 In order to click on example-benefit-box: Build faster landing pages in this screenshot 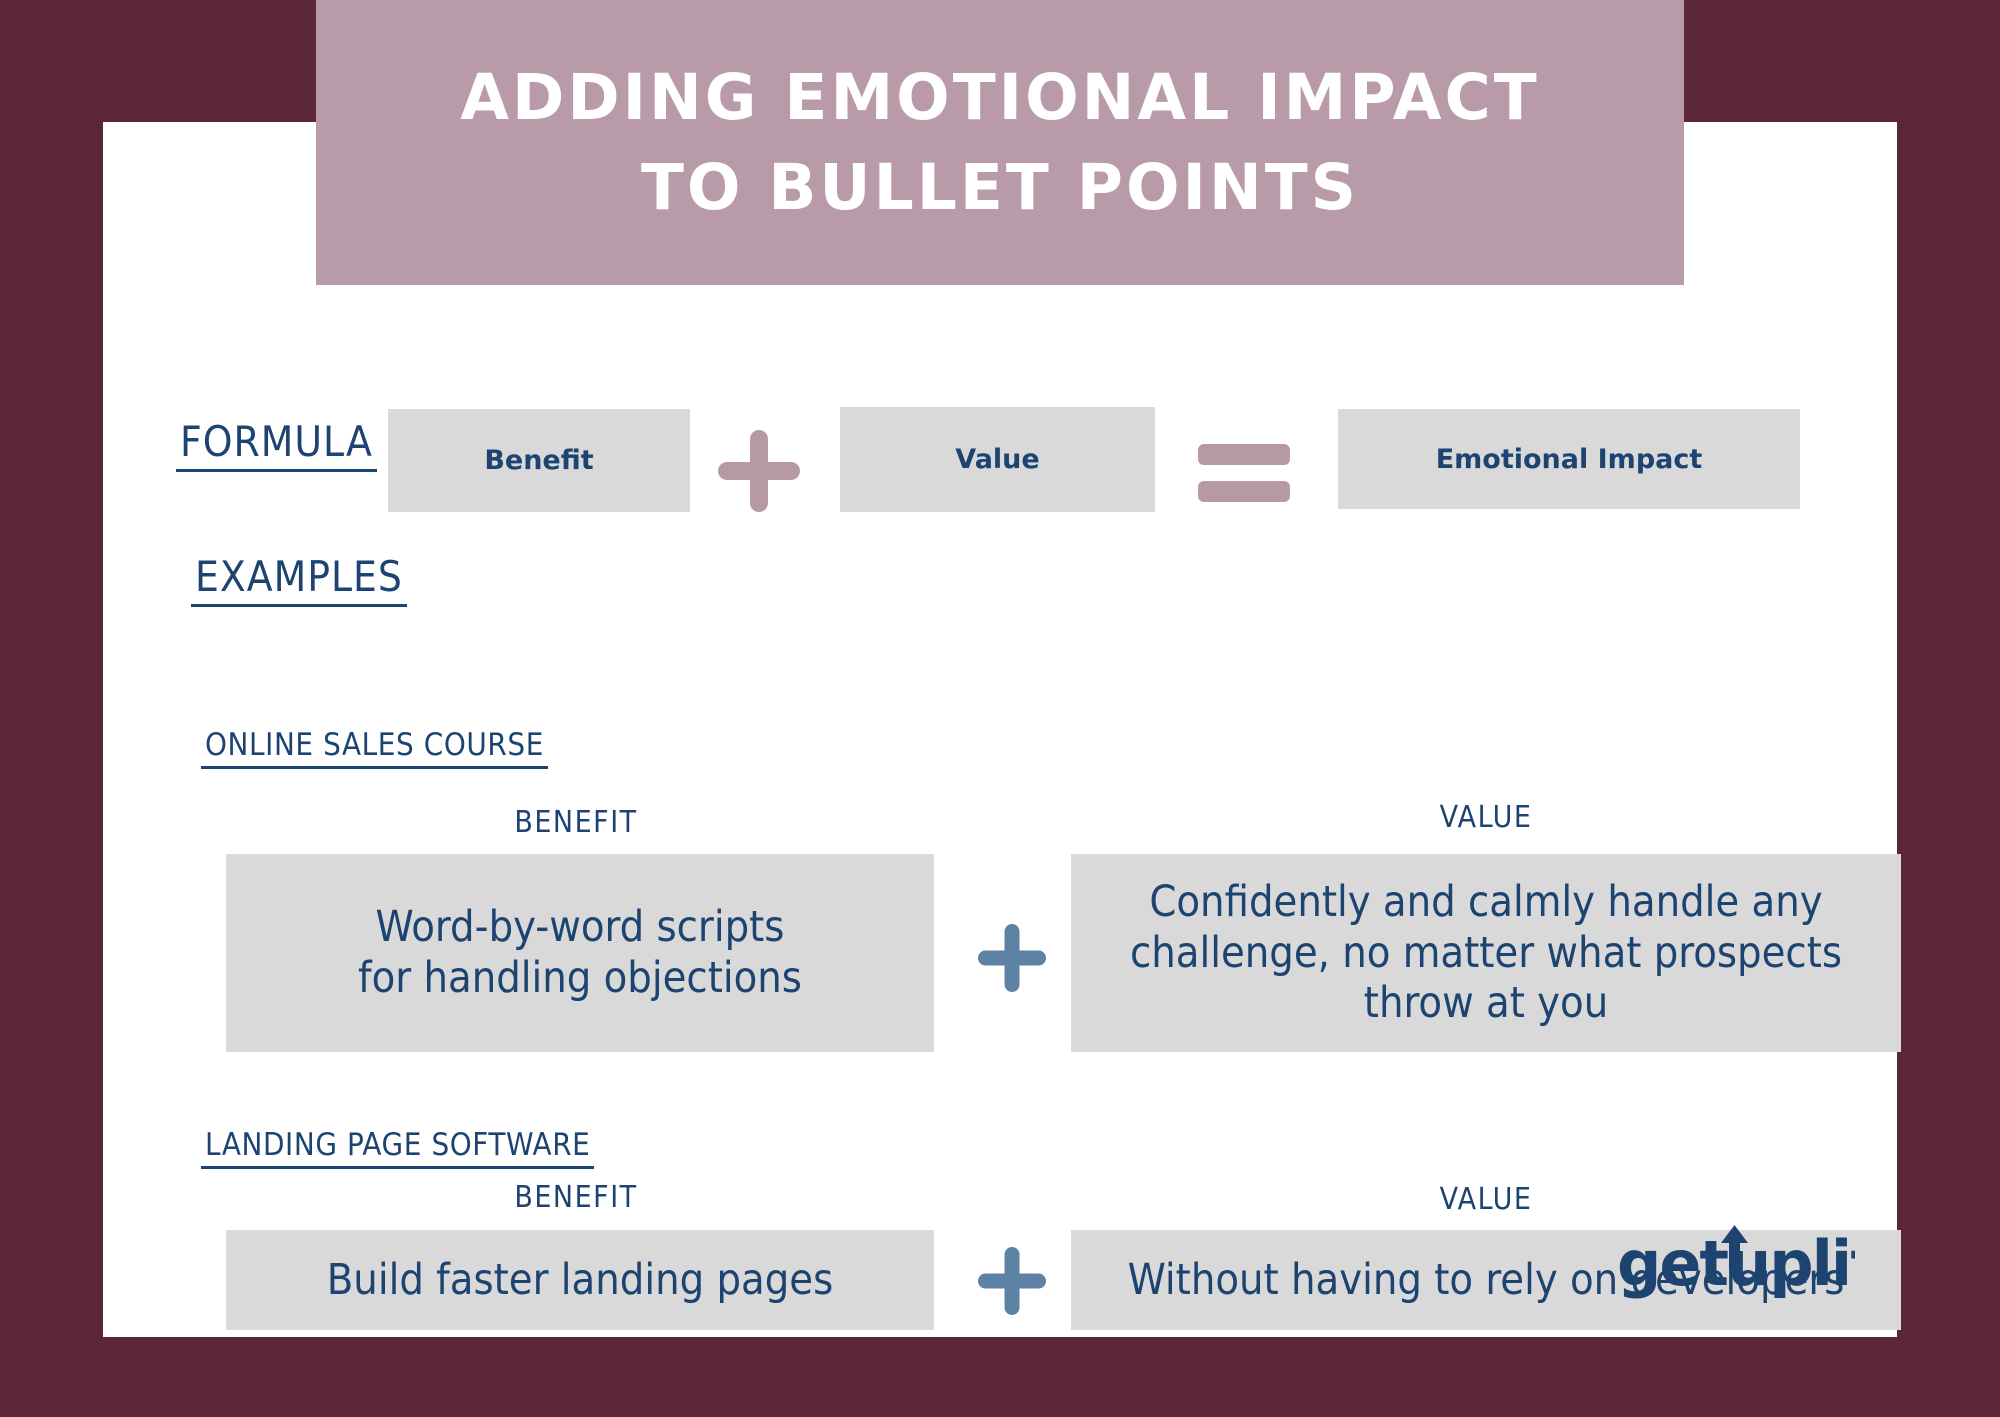, I will do `click(580, 1280)`.